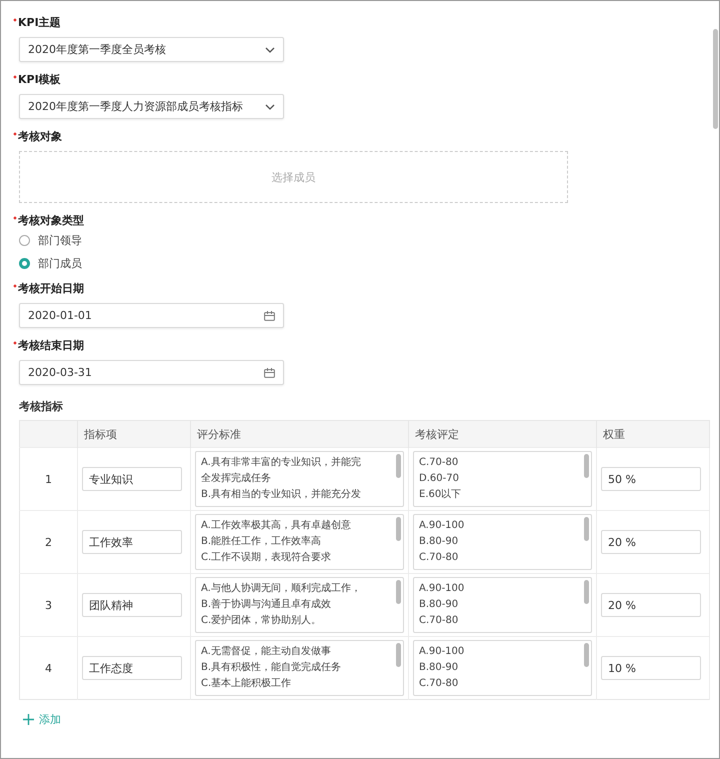 This screenshot has width=720, height=759. I want to click on indicator-name-field: 工作效率, so click(132, 542).